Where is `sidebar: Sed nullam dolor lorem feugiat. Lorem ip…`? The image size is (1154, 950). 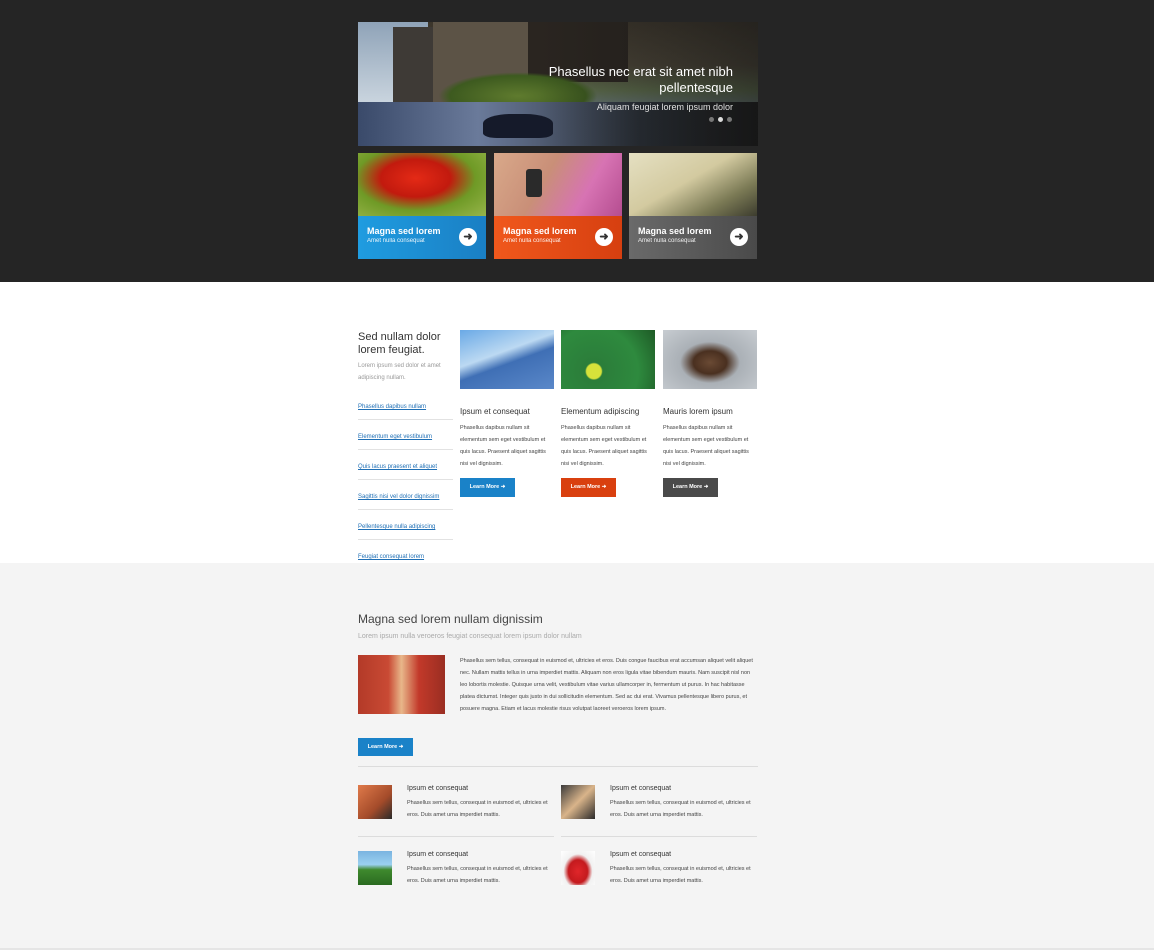
sidebar: Sed nullam dolor lorem feugiat. Lorem ip… is located at coordinates (405, 450).